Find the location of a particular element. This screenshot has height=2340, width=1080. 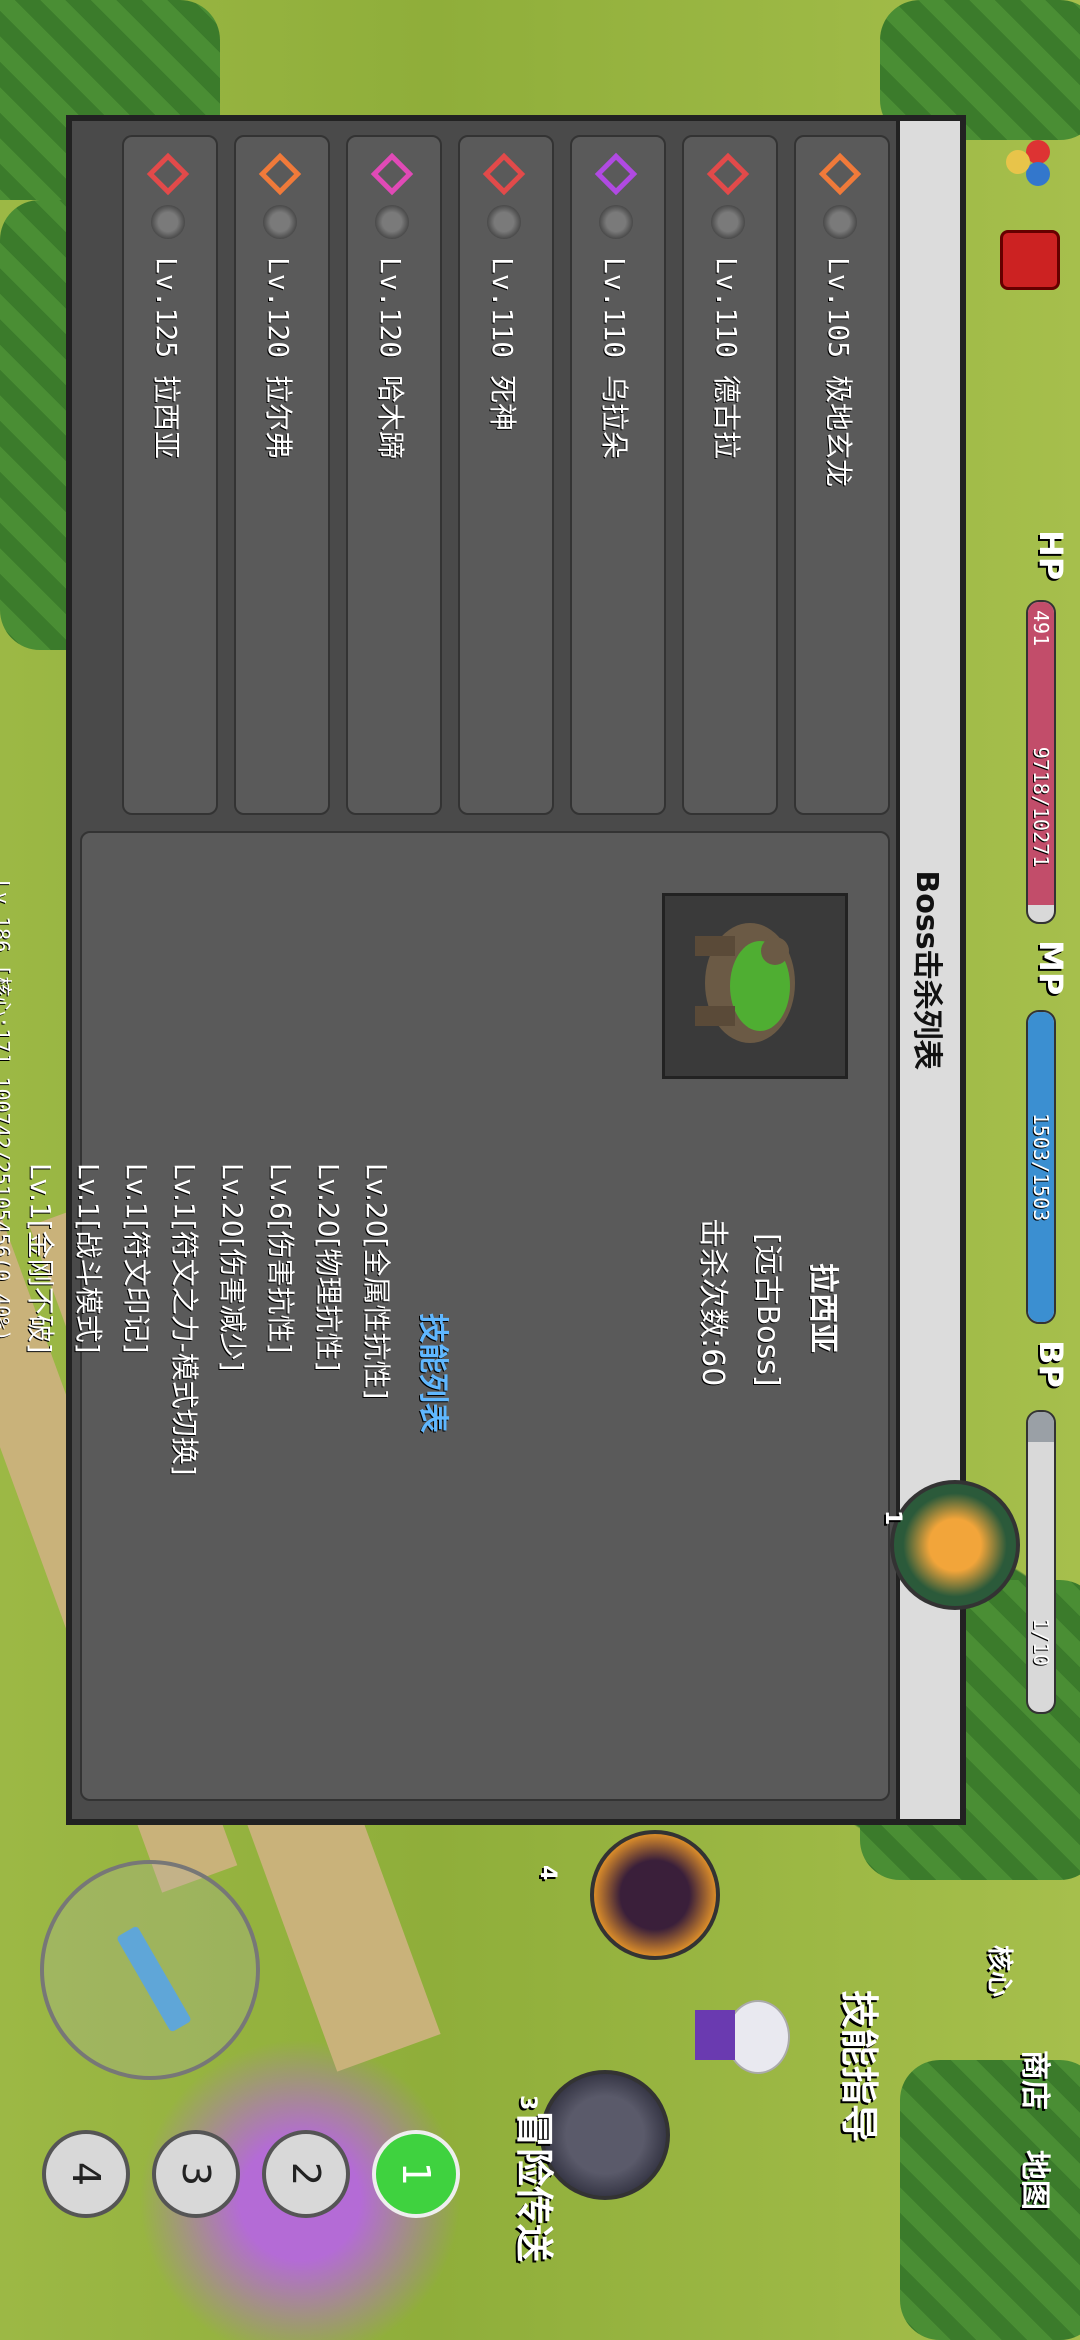

bp-value: 1/10 is located at coordinates (1041, 1642).